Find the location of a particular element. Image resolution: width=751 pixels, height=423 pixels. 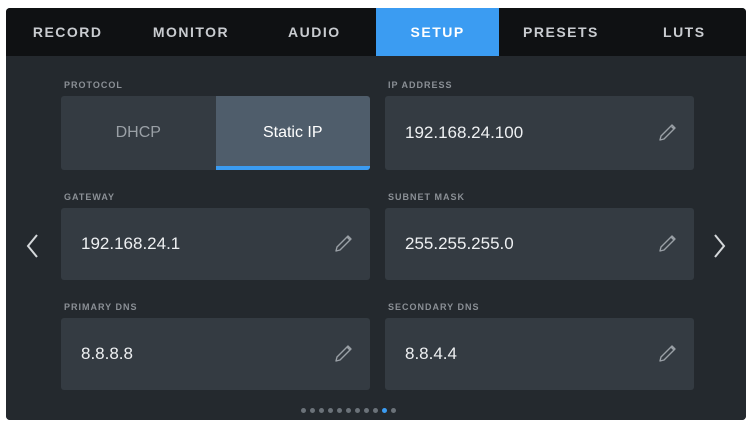

ip-address-field: 192.168.24.100 is located at coordinates (539, 133).